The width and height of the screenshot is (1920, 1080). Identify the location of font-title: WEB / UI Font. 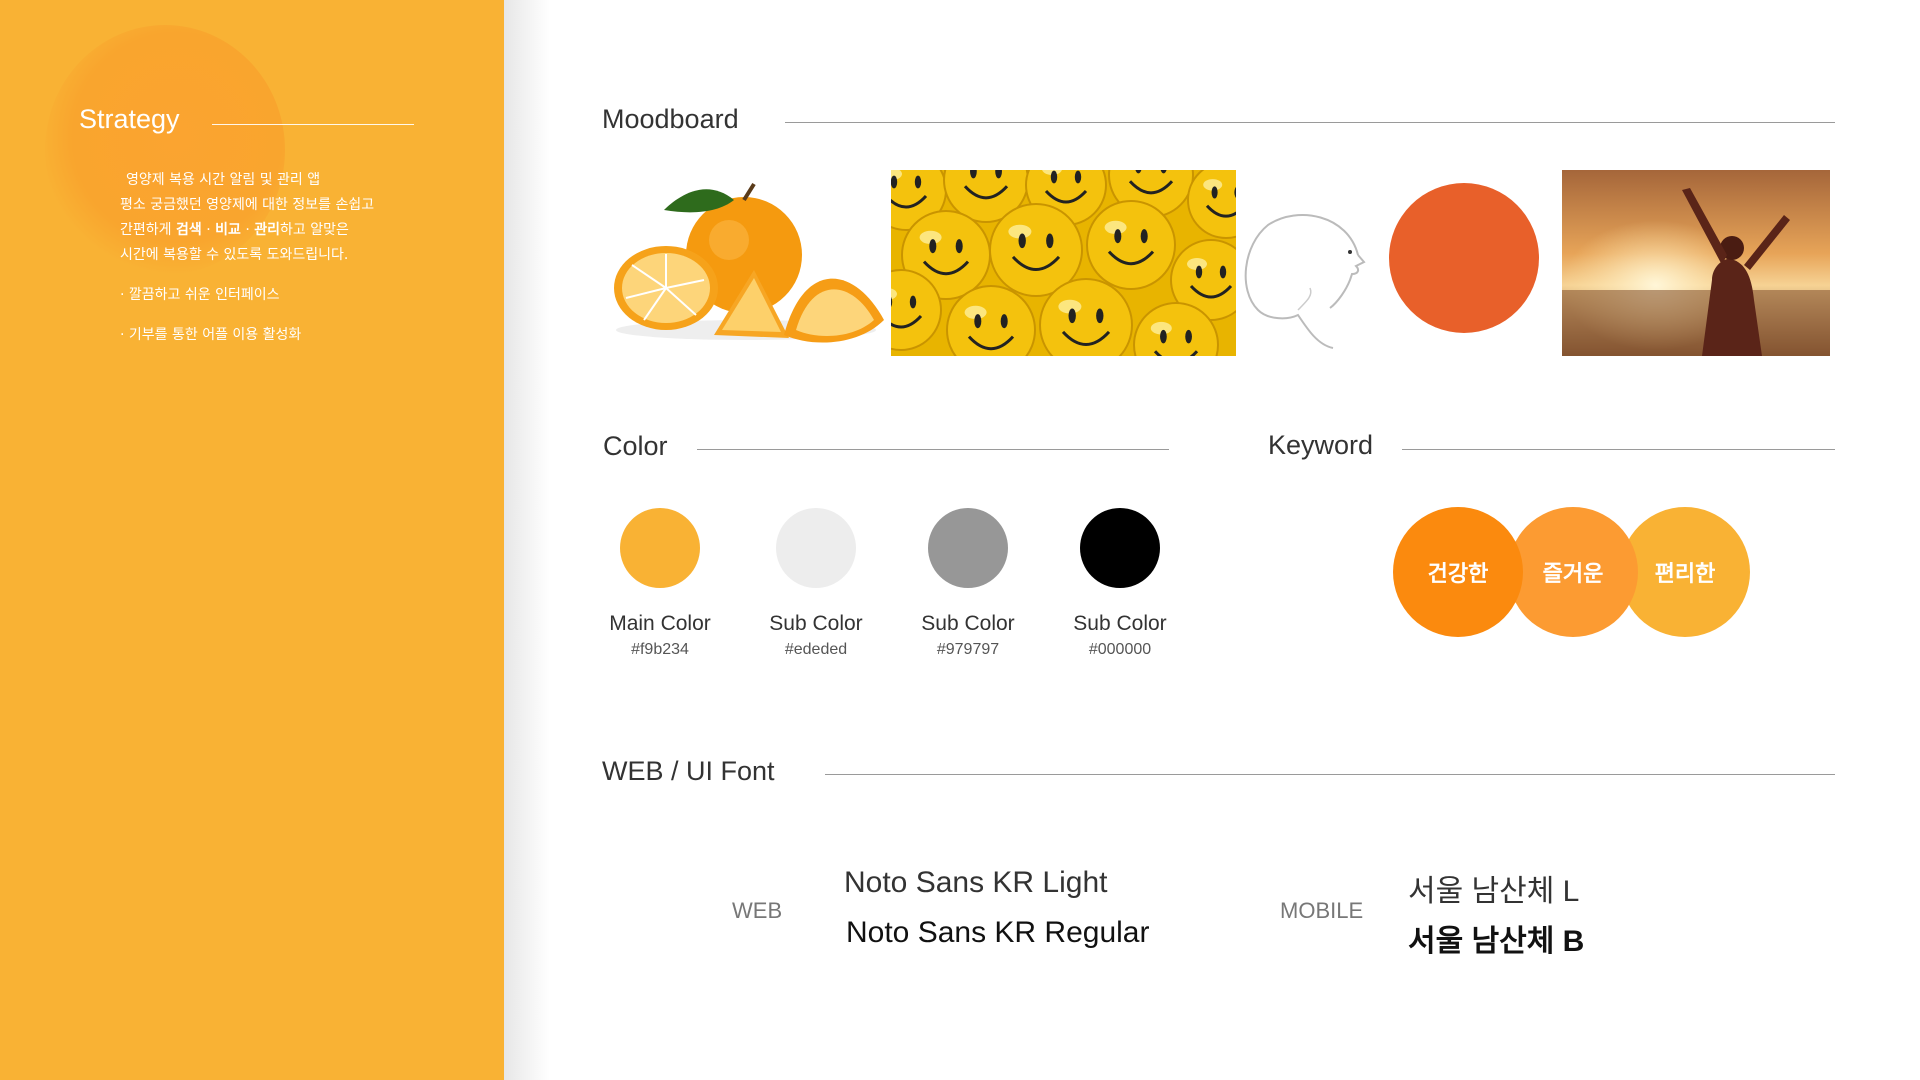
(688, 771).